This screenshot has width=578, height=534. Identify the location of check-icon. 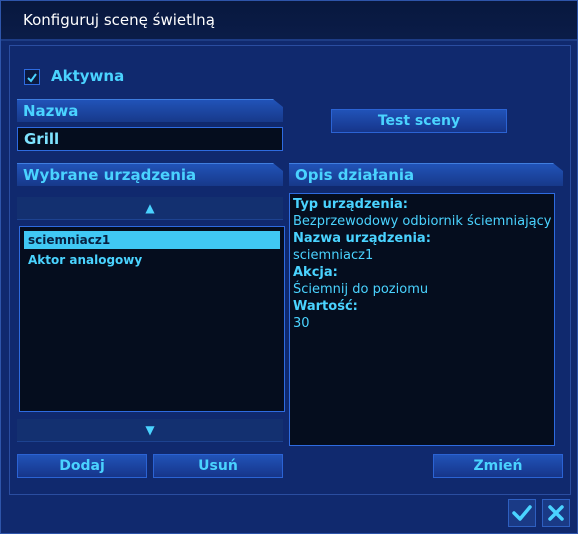
(522, 513).